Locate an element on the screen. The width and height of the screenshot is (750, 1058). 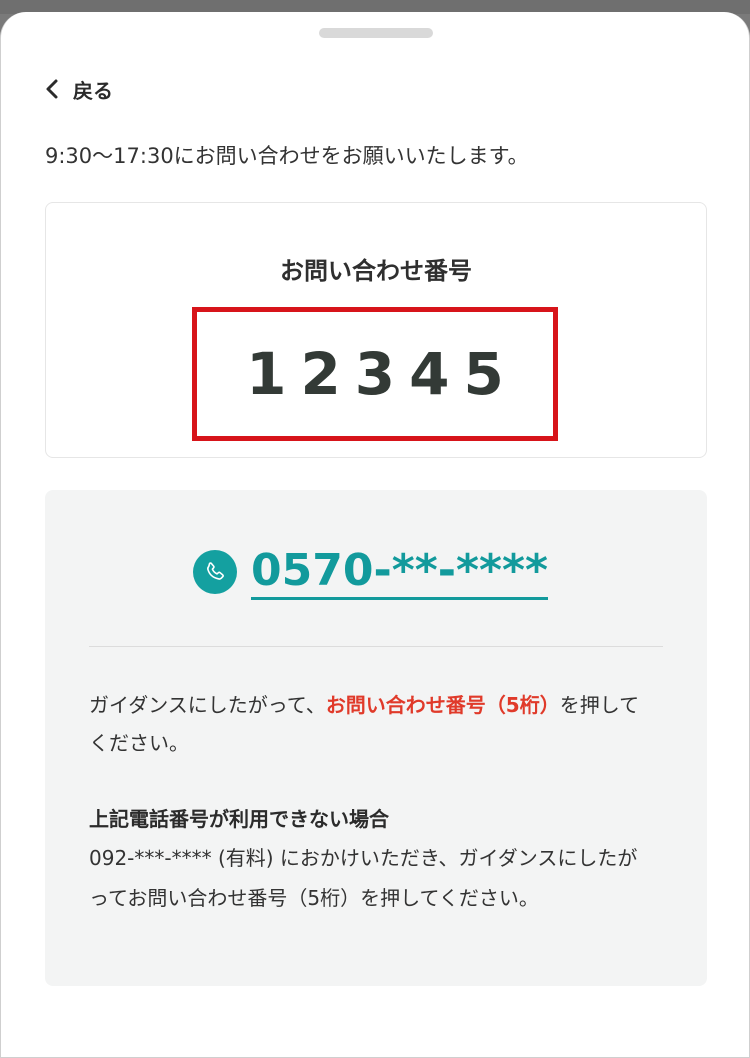
divider is located at coordinates (376, 646).